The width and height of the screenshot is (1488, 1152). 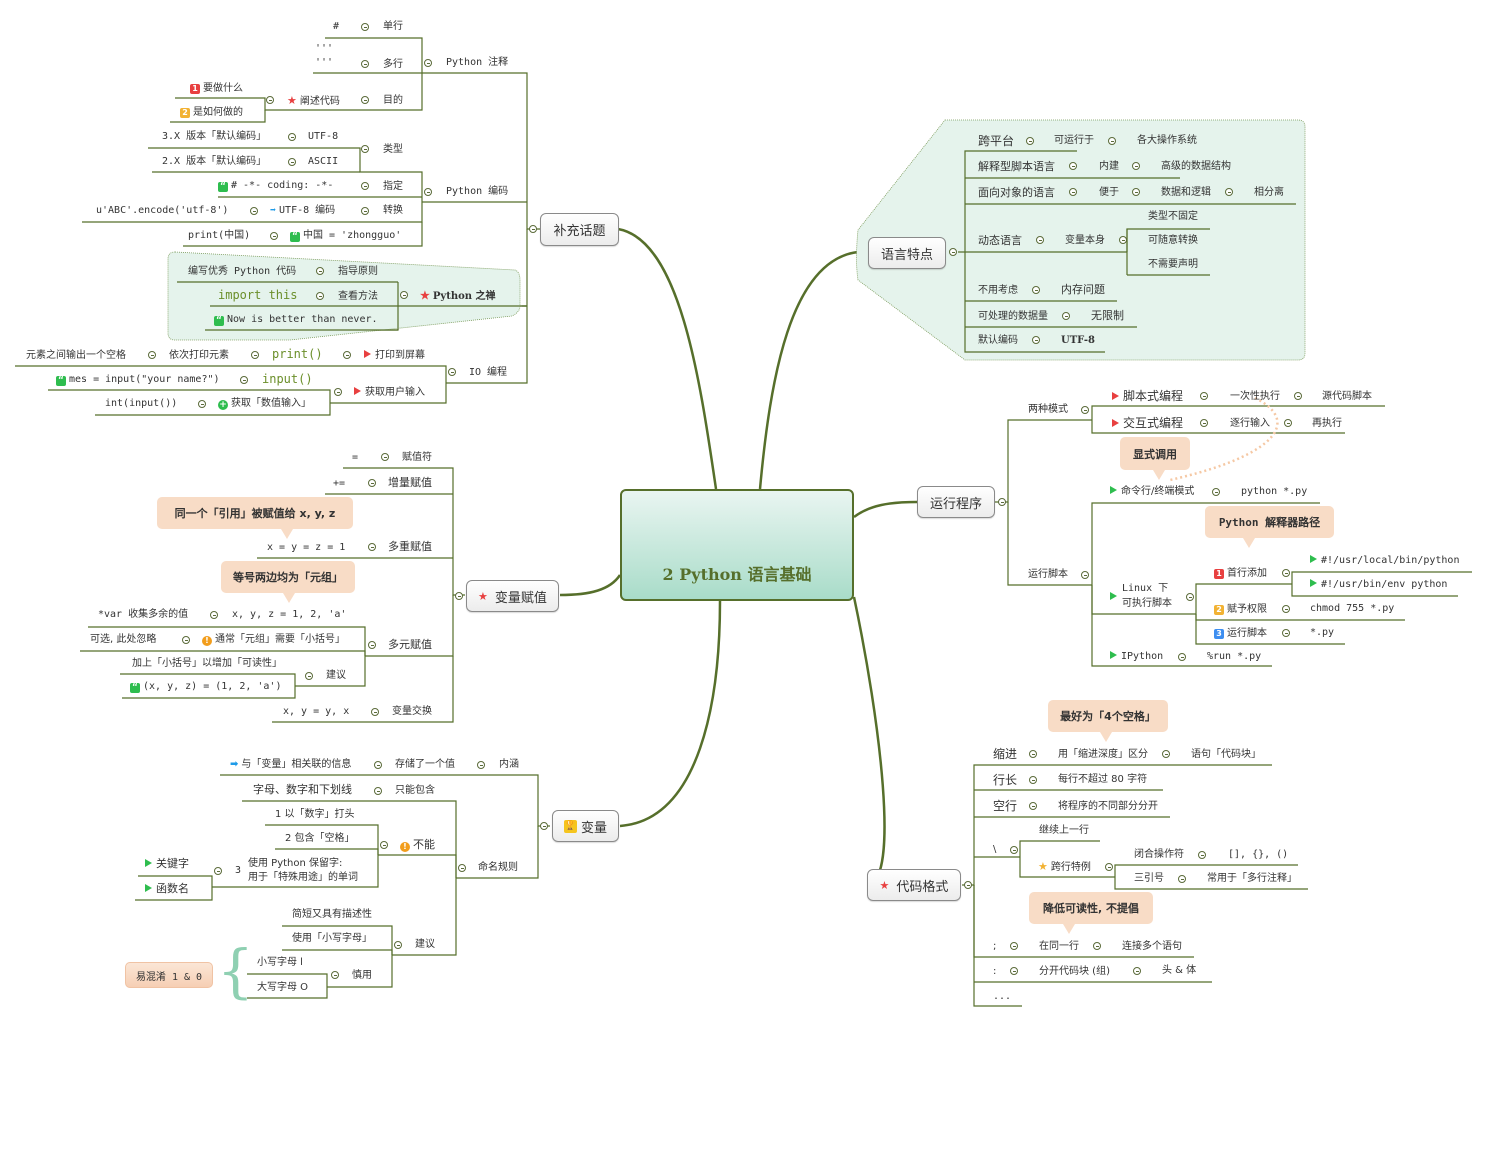 What do you see at coordinates (415, 791) in the screenshot?
I see `node-only-contain: 只能包含` at bounding box center [415, 791].